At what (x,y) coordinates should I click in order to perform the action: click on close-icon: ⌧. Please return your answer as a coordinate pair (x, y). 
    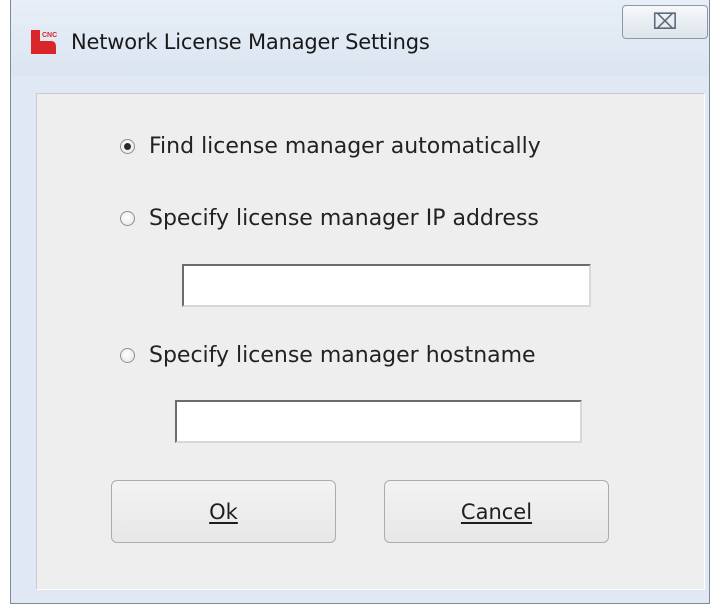
    Looking at the image, I should click on (665, 22).